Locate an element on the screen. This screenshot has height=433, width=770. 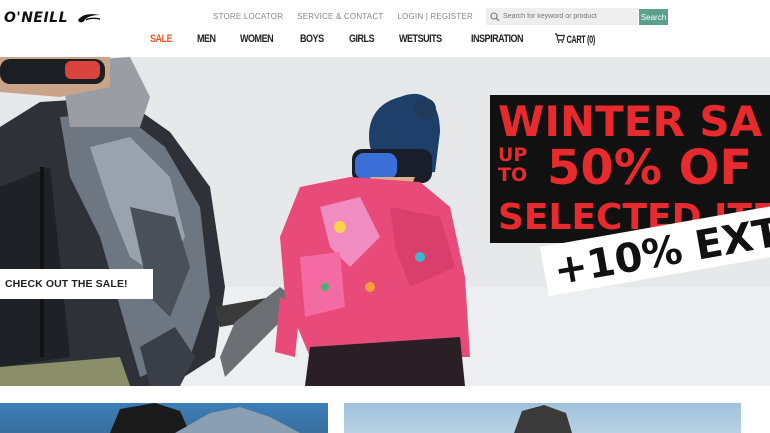
search-icon is located at coordinates (495, 16).